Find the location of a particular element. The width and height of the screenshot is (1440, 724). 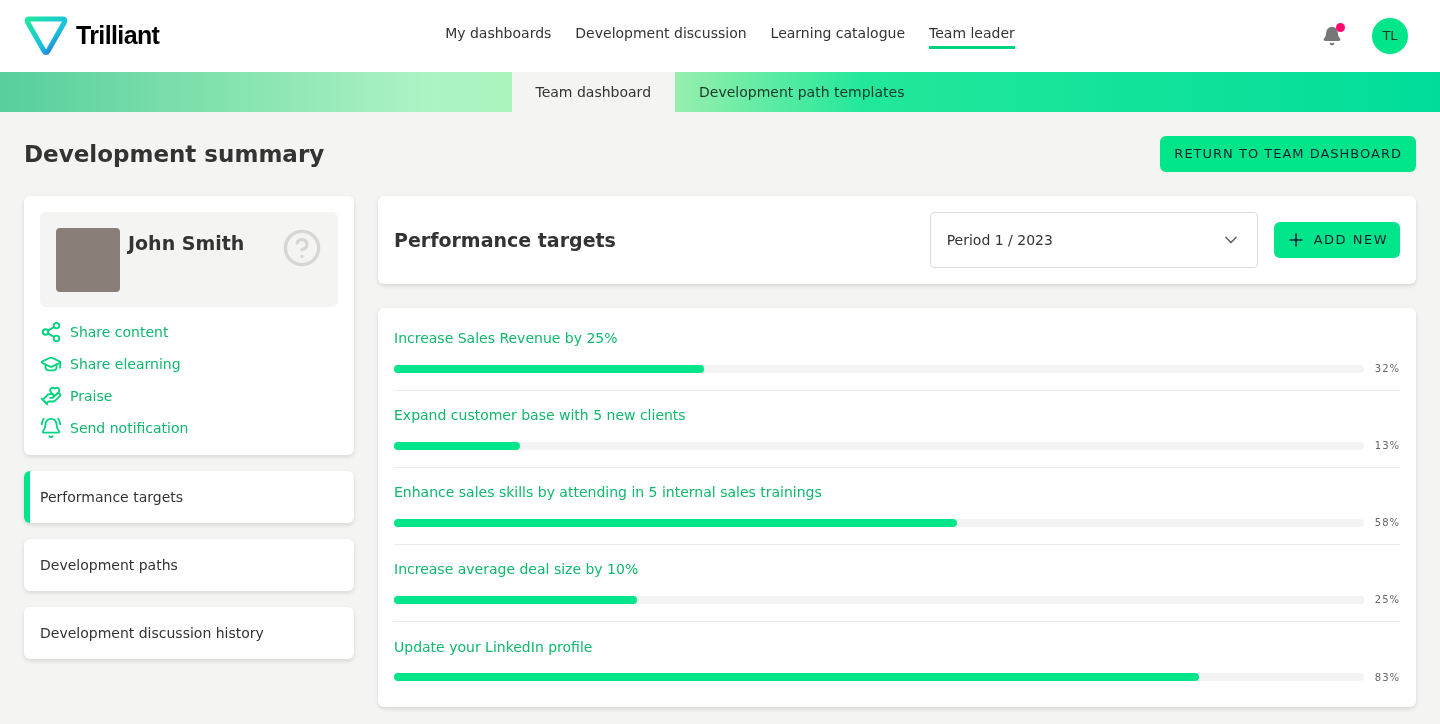

add-new-button: ADD NEW is located at coordinates (1336, 240).